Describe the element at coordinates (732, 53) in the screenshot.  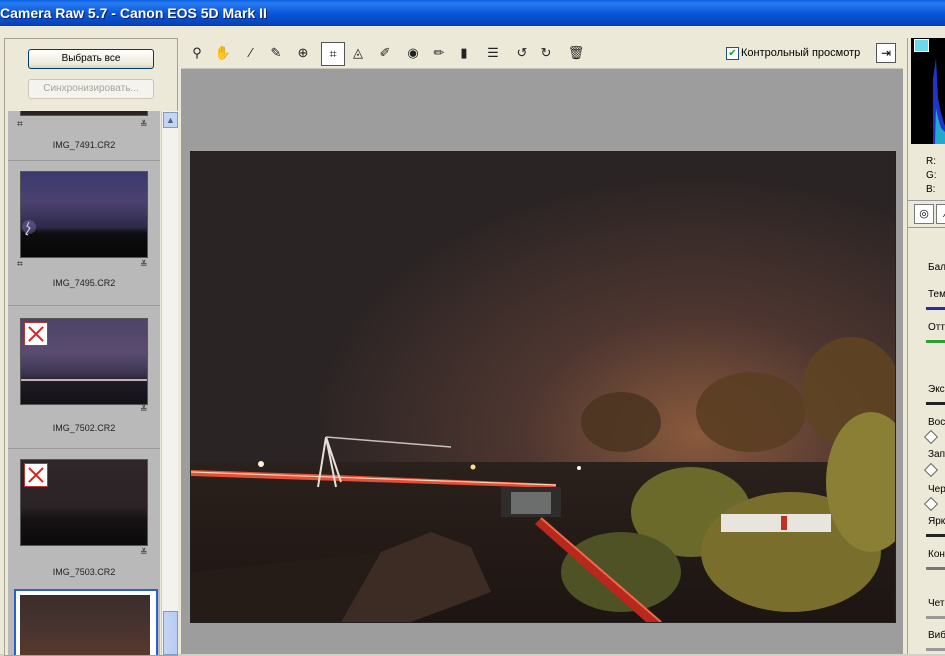
I see `preview-checkbox: ✔` at that location.